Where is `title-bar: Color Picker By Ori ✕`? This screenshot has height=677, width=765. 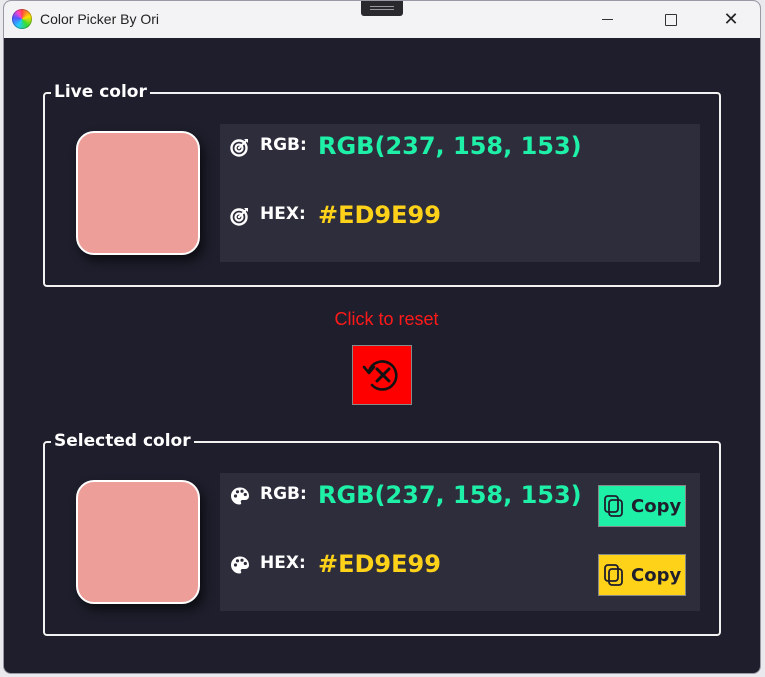 title-bar: Color Picker By Ori ✕ is located at coordinates (382, 19).